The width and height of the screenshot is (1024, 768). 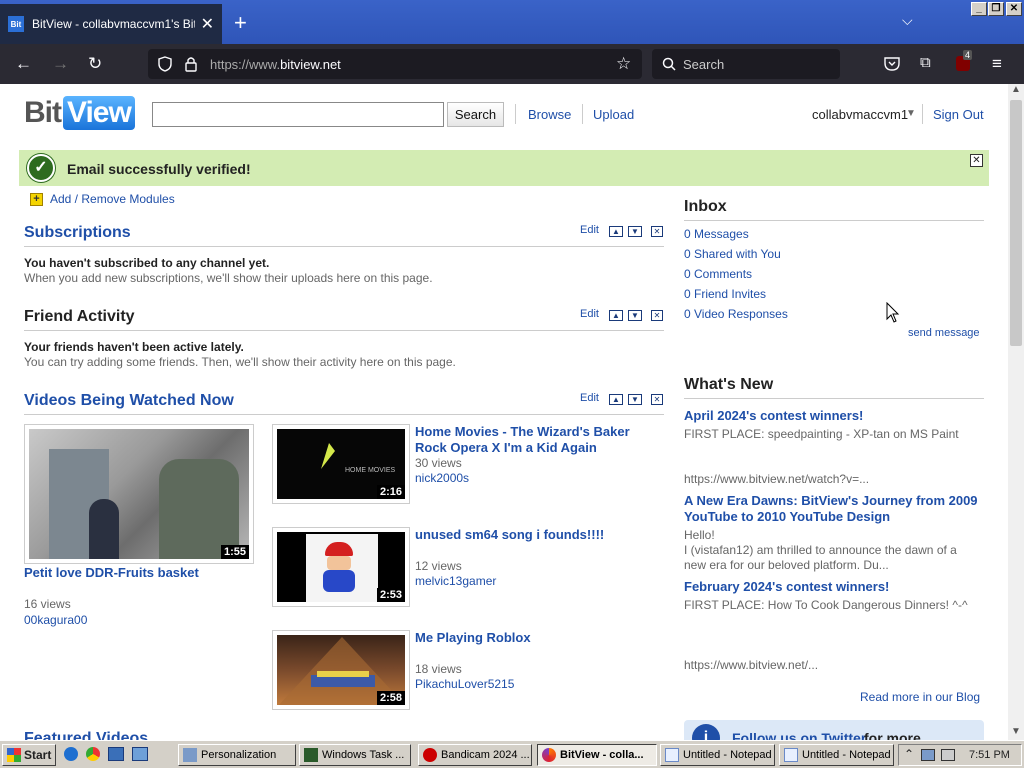 What do you see at coordinates (911, 113) in the screenshot?
I see `chevron-down-icon: ▼` at bounding box center [911, 113].